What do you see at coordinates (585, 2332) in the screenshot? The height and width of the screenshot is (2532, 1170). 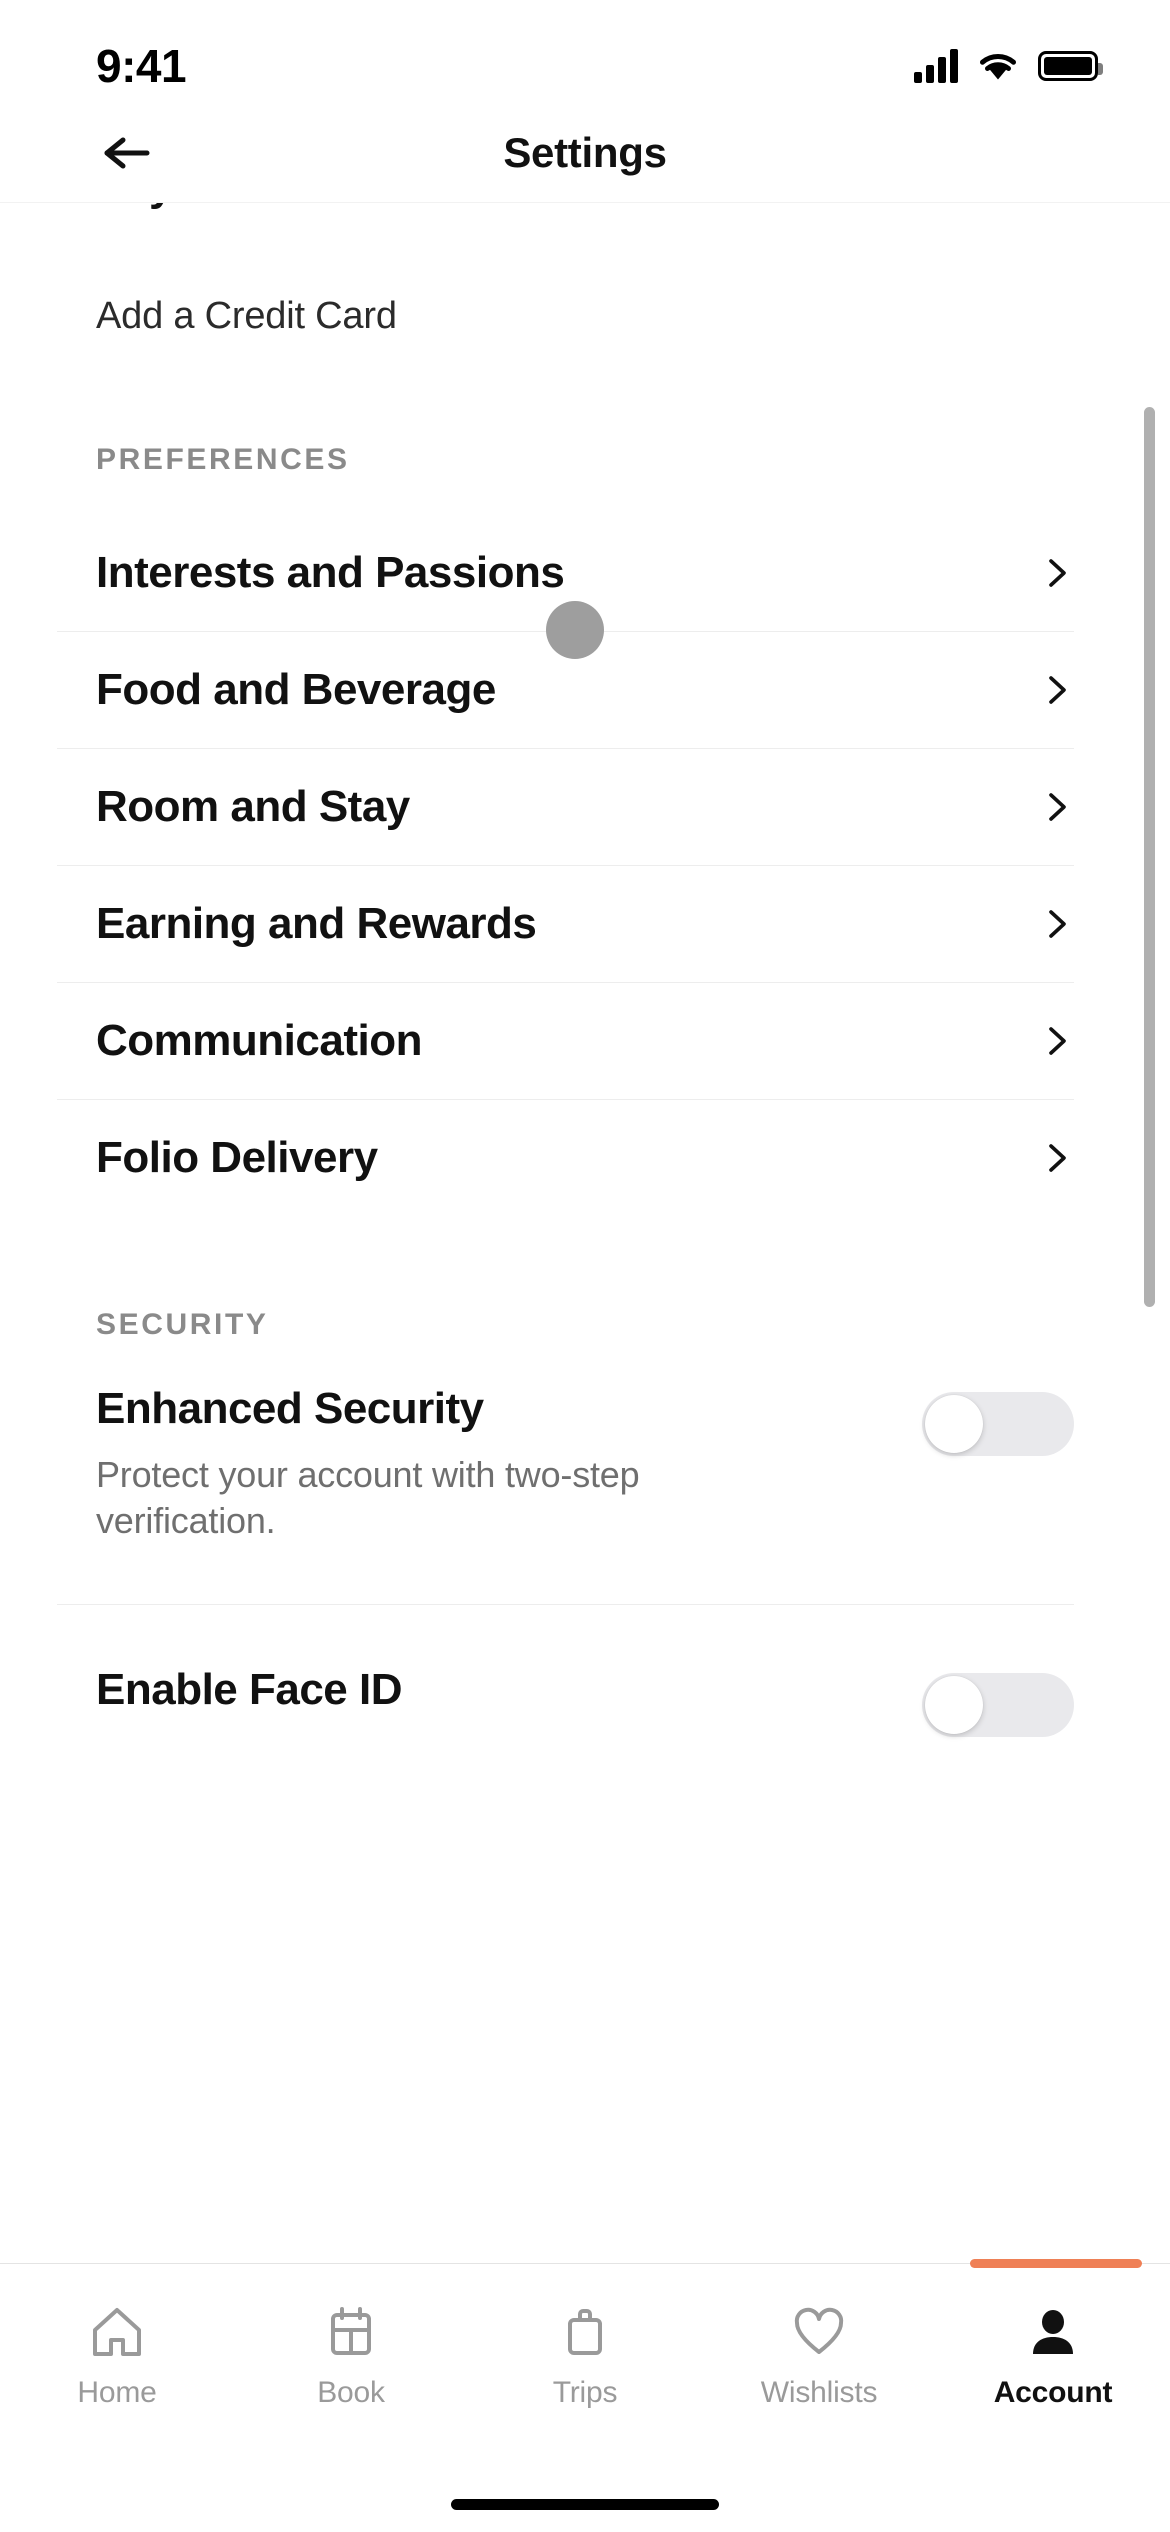 I see `briefcase-icon` at bounding box center [585, 2332].